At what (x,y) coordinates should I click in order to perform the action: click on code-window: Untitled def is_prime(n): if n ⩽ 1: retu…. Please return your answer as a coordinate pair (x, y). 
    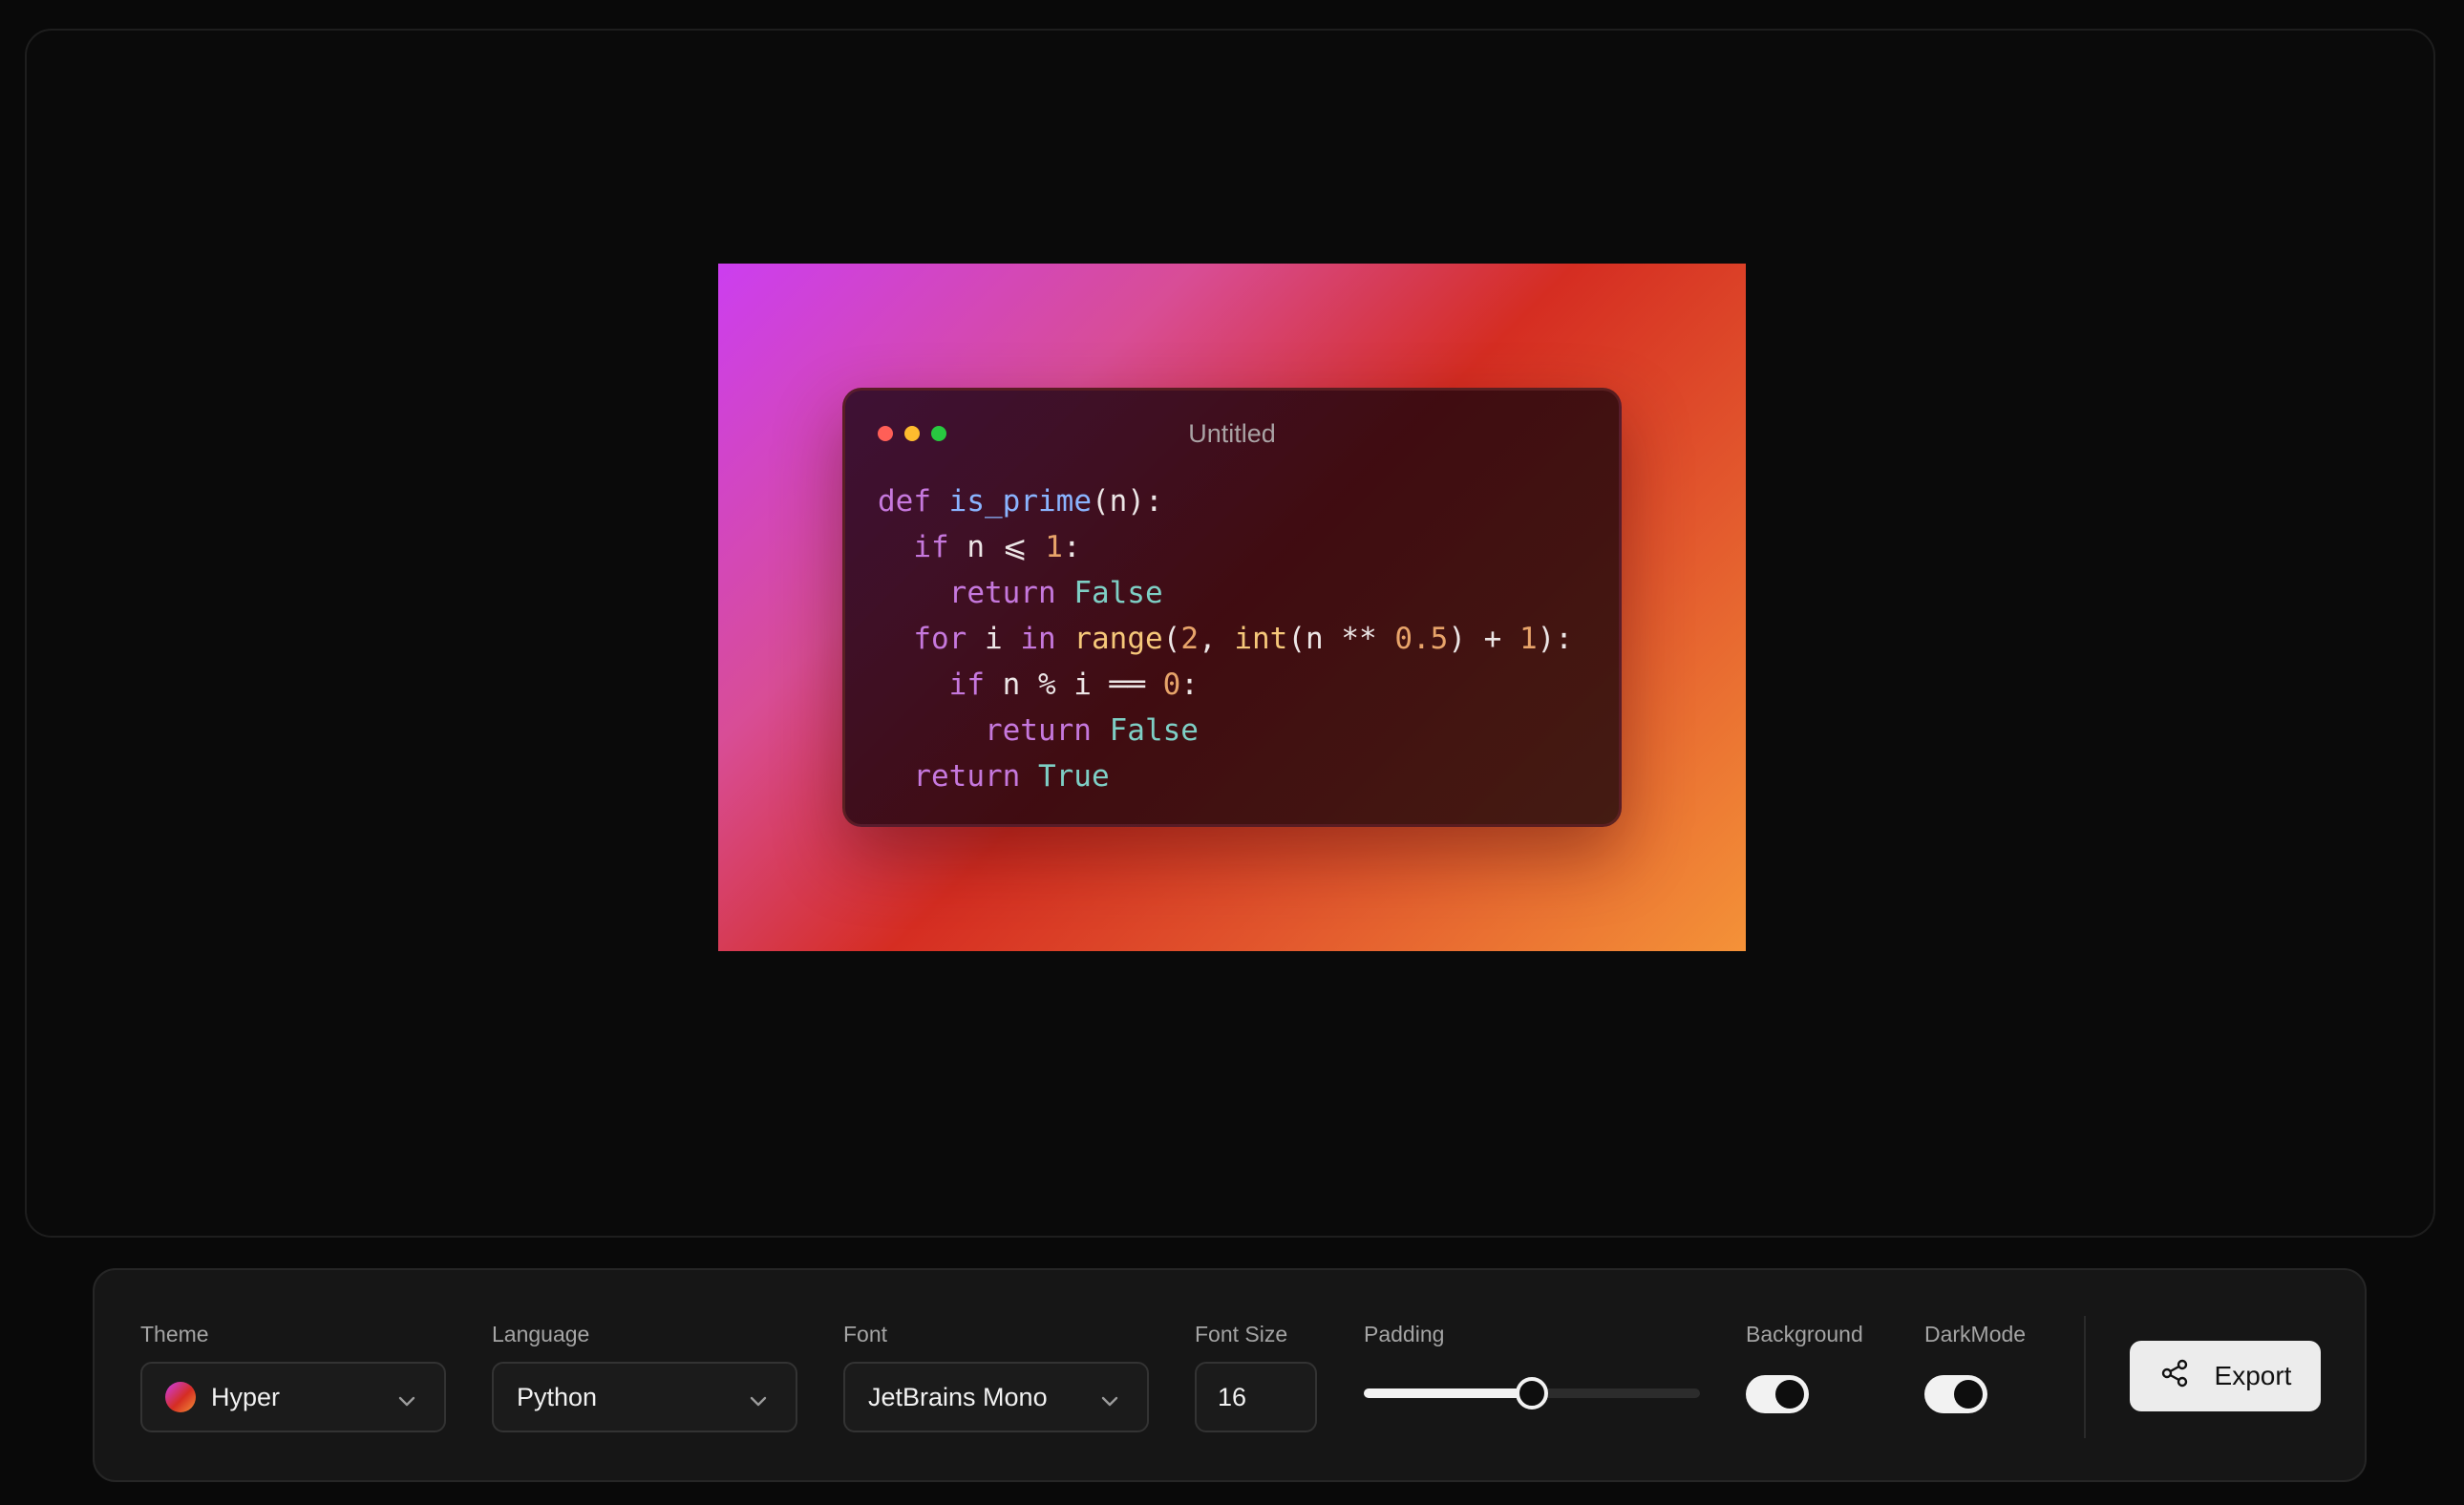
    Looking at the image, I should click on (1232, 608).